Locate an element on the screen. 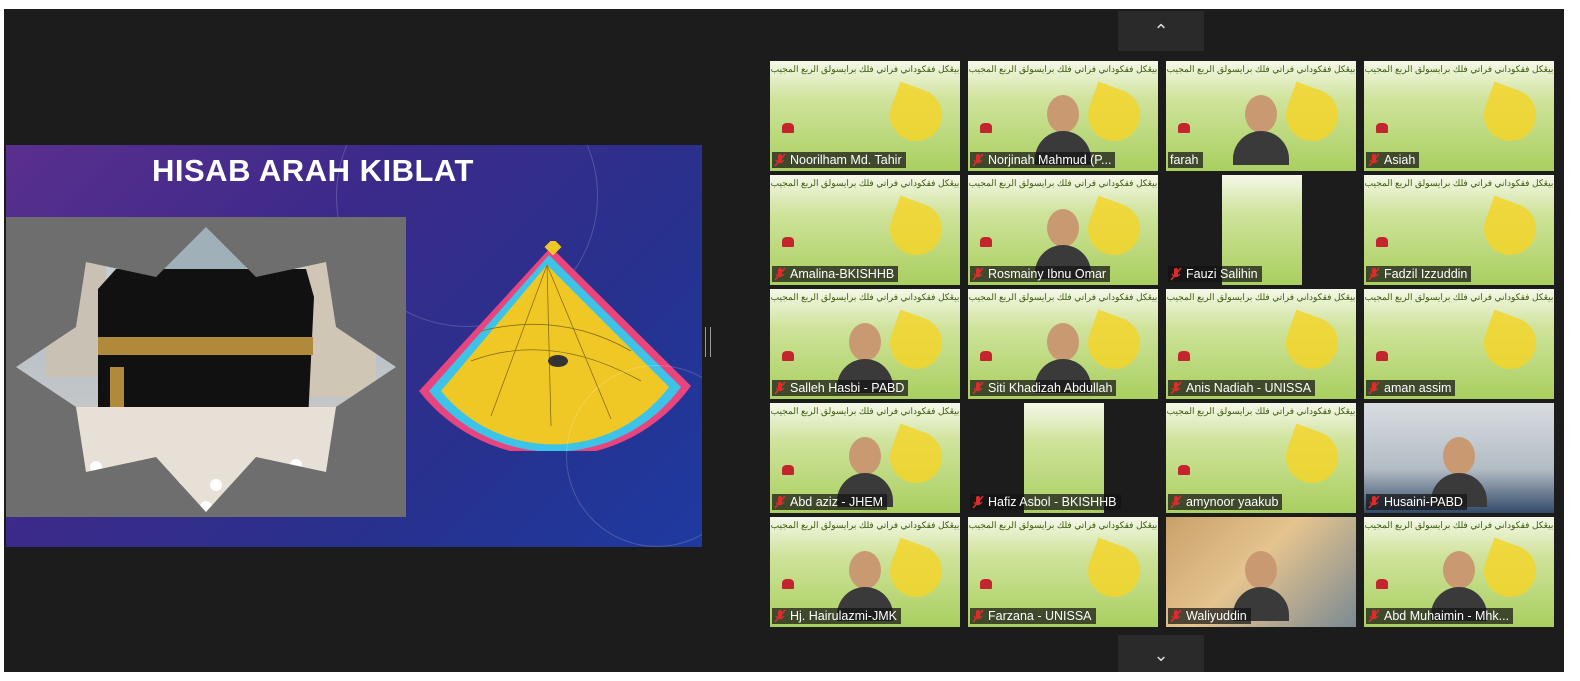  kaaba-photo is located at coordinates (206, 367).